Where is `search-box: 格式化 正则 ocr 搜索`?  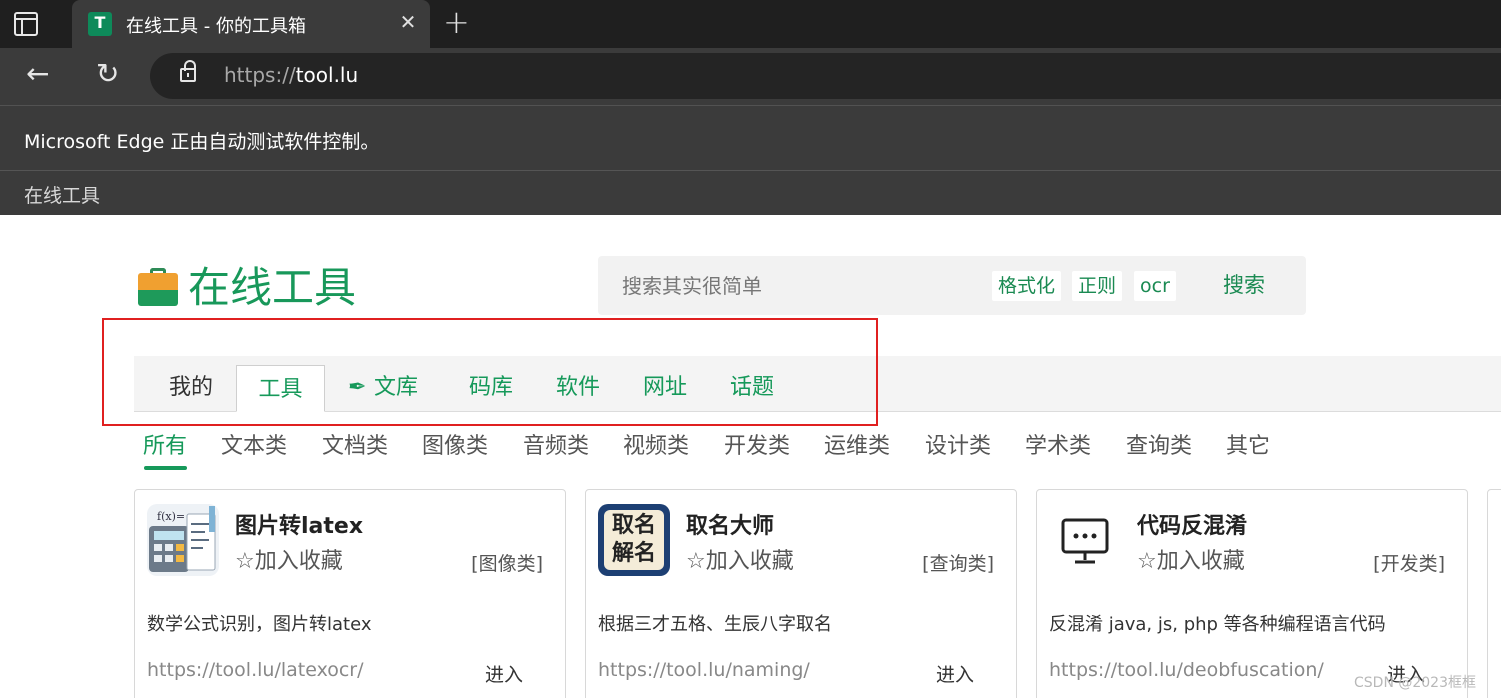
search-box: 格式化 正则 ocr 搜索 is located at coordinates (952, 285).